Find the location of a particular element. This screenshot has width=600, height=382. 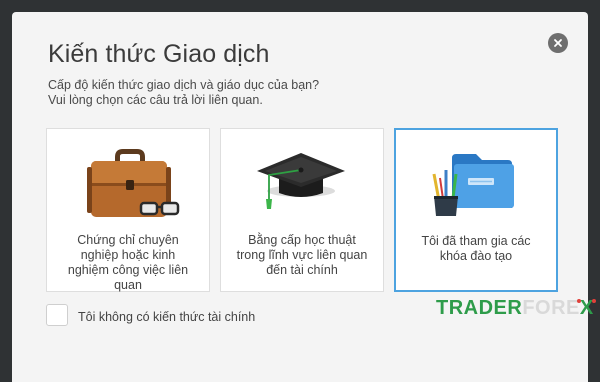

option-label: Tôi đã tham gia các khóa đào tạo is located at coordinates (476, 248).